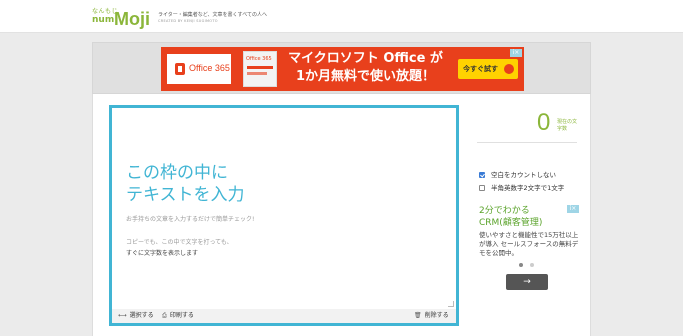 The height and width of the screenshot is (336, 683). Describe the element at coordinates (365, 76) in the screenshot. I see `ad-headline-line2: 1か月無料で使い放題！` at that location.